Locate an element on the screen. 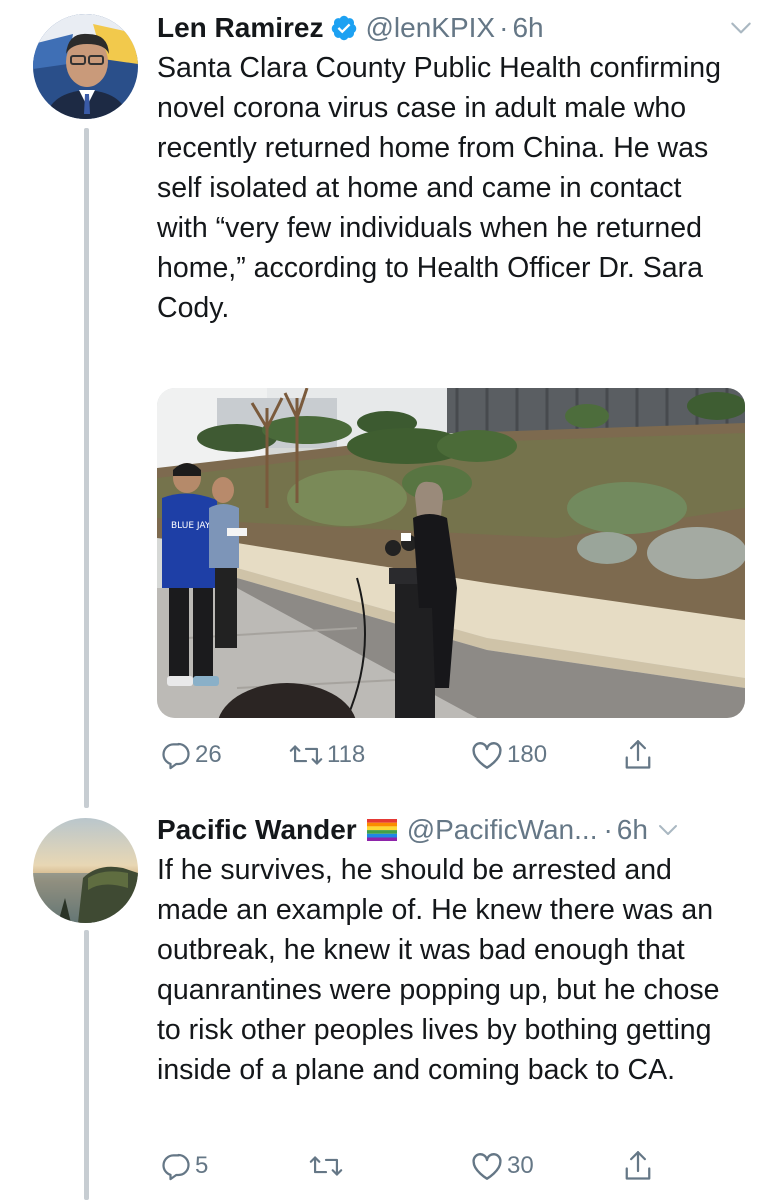  reply-button: 26 is located at coordinates (191, 755).